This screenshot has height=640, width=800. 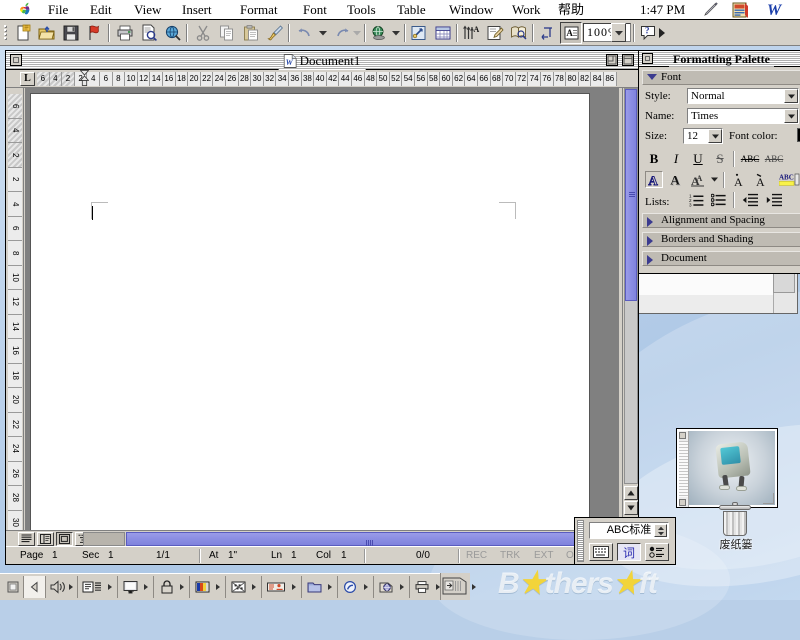 What do you see at coordinates (654, 158) in the screenshot?
I see `bold-button: B` at bounding box center [654, 158].